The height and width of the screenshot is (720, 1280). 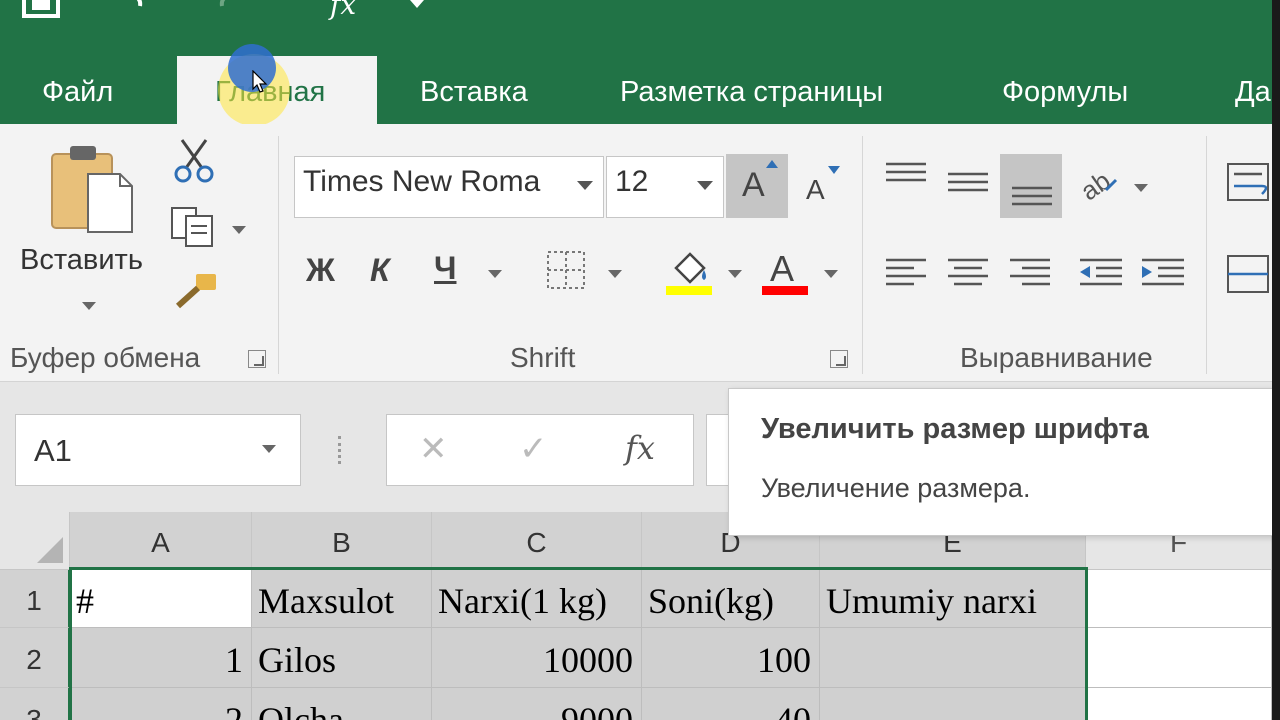 What do you see at coordinates (445, 268) in the screenshot?
I see `underline-button: Ч` at bounding box center [445, 268].